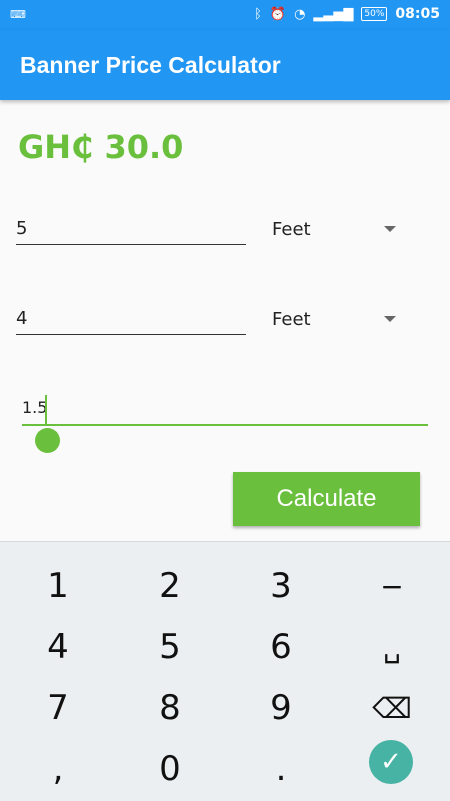 The width and height of the screenshot is (450, 801). Describe the element at coordinates (18, 14) in the screenshot. I see `keyboard-indicator-icon: ⌨` at that location.